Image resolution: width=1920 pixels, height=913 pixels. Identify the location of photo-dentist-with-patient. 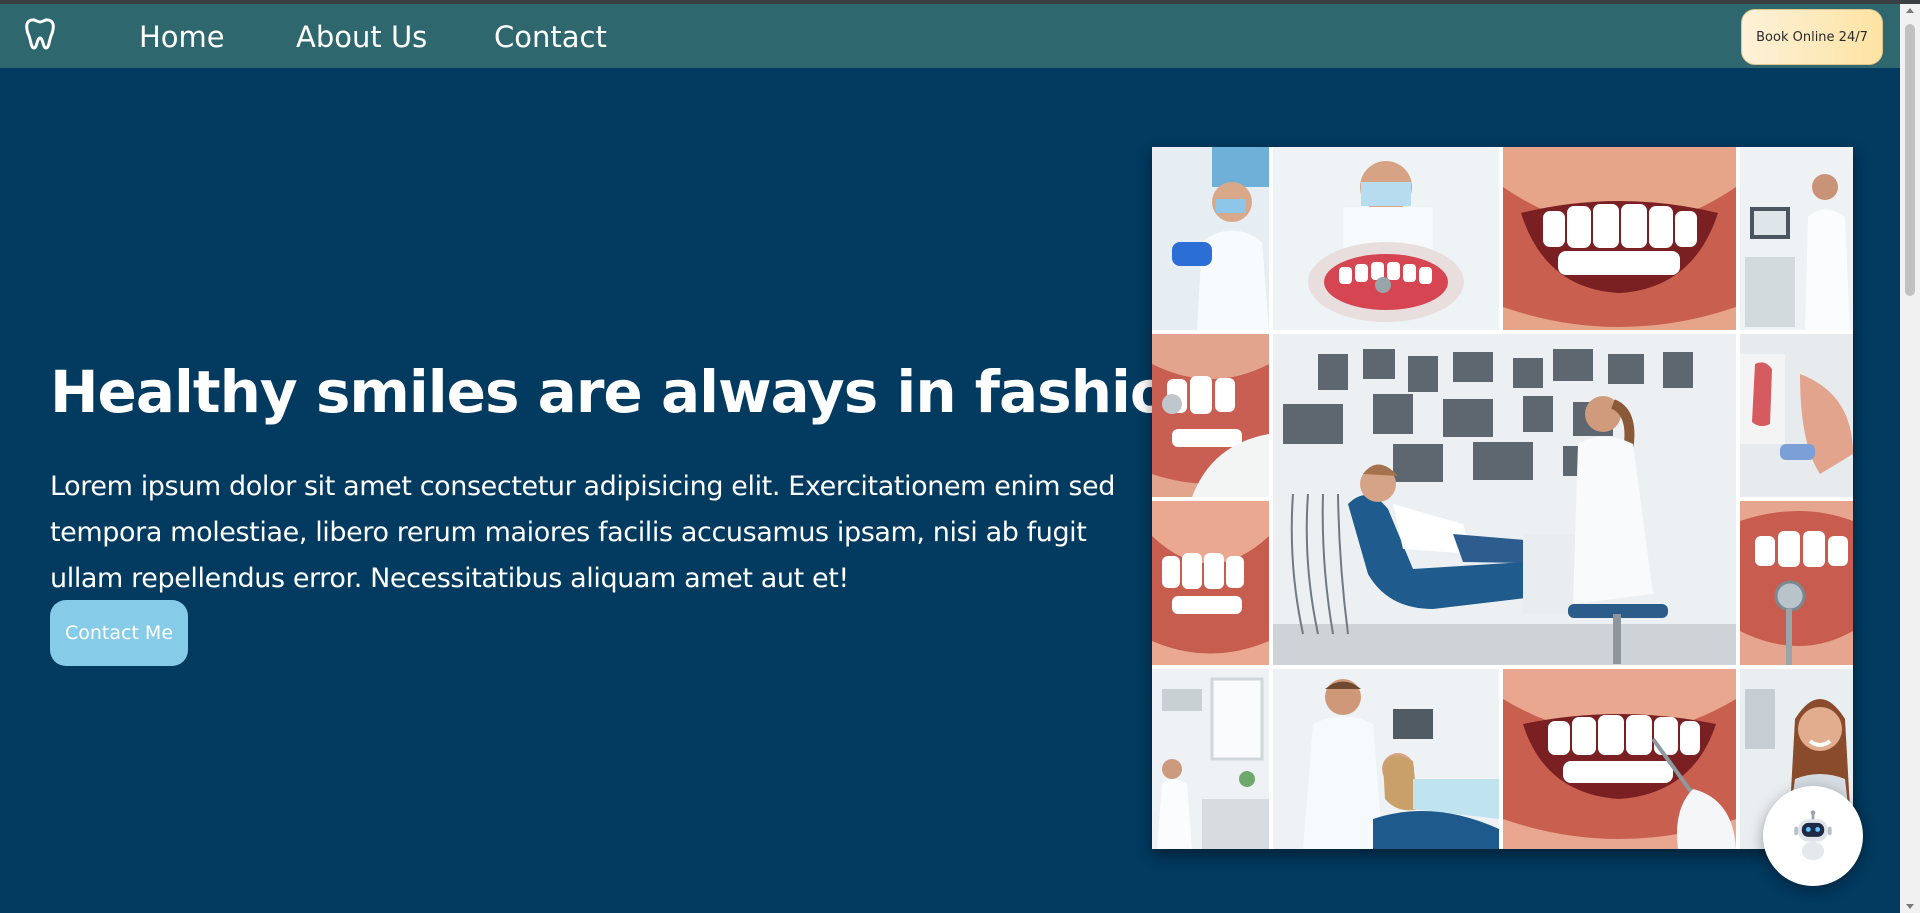
(1386, 759).